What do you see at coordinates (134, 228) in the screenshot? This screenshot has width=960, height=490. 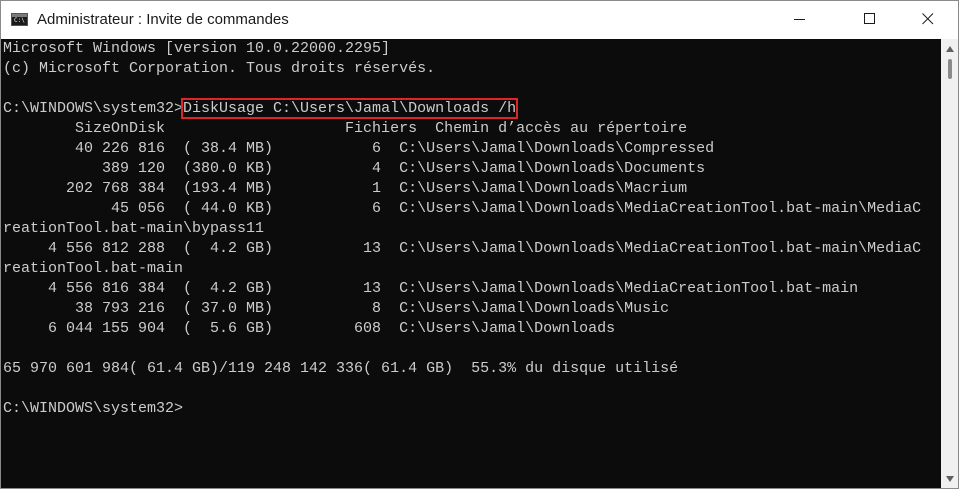 I see `table-row-wrap: reationTool.bat-main\bypass11` at bounding box center [134, 228].